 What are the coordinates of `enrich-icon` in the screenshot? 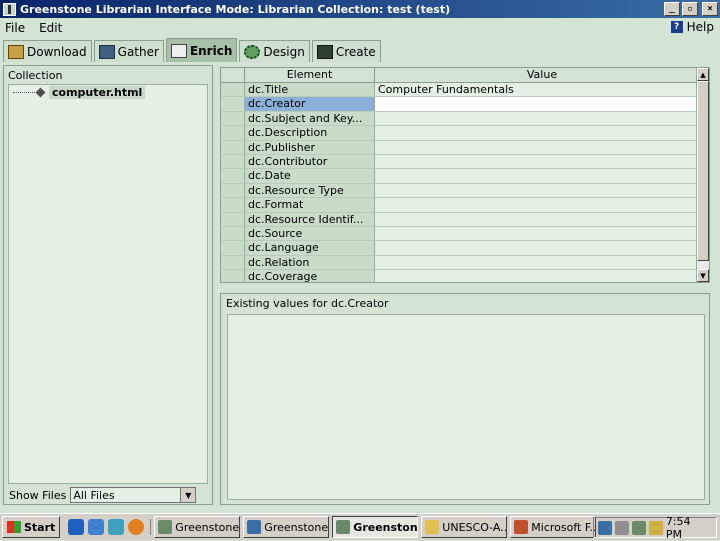 It's located at (178, 50).